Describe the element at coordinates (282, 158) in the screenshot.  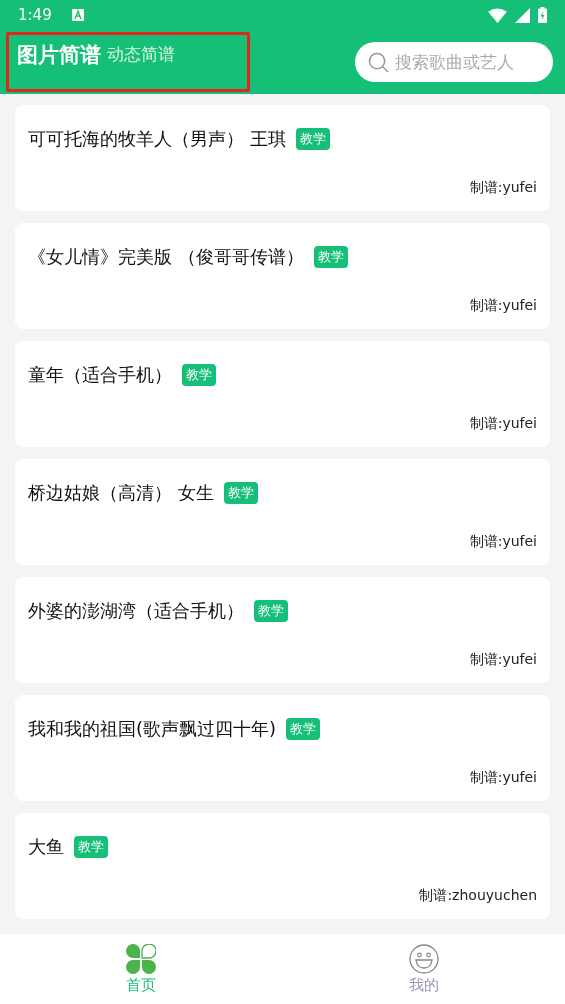
I see `song-card: 可可托海的牧羊人（男声） 王琪 教学 制谱:yufei` at that location.